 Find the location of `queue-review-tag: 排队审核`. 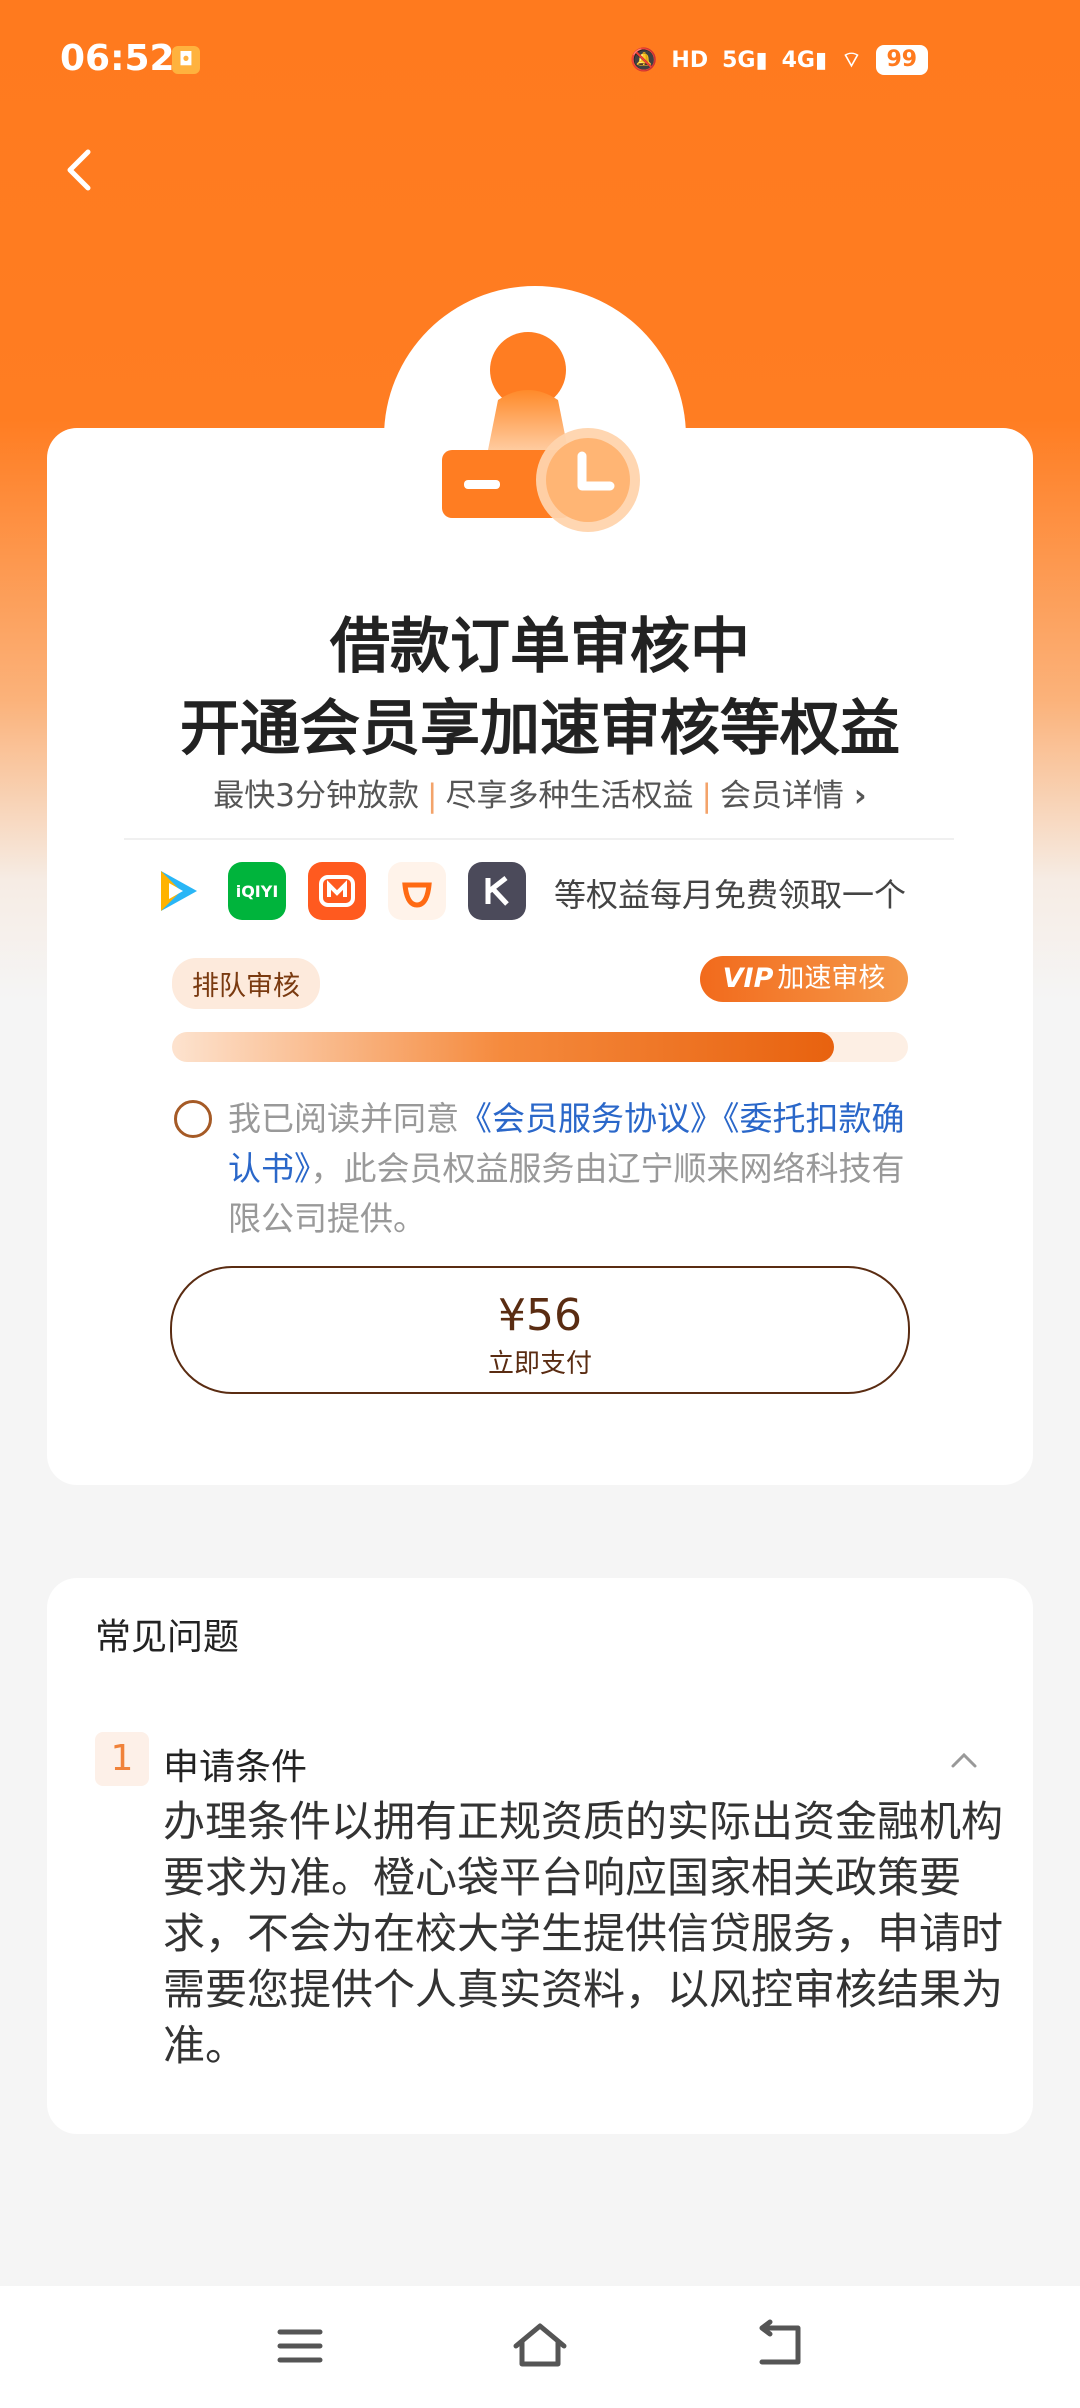

queue-review-tag: 排队审核 is located at coordinates (246, 983).